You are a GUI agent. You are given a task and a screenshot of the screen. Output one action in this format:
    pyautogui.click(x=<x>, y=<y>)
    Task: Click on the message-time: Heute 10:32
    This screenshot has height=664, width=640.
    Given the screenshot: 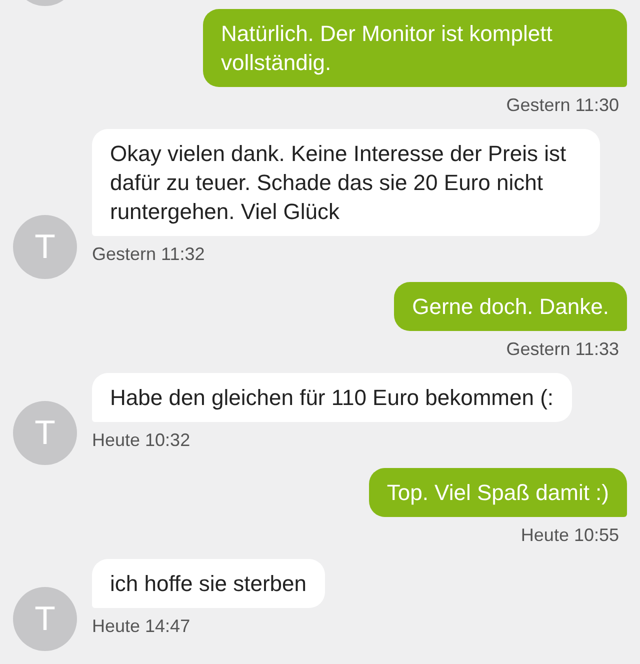 What is the action you would take?
    pyautogui.click(x=141, y=440)
    